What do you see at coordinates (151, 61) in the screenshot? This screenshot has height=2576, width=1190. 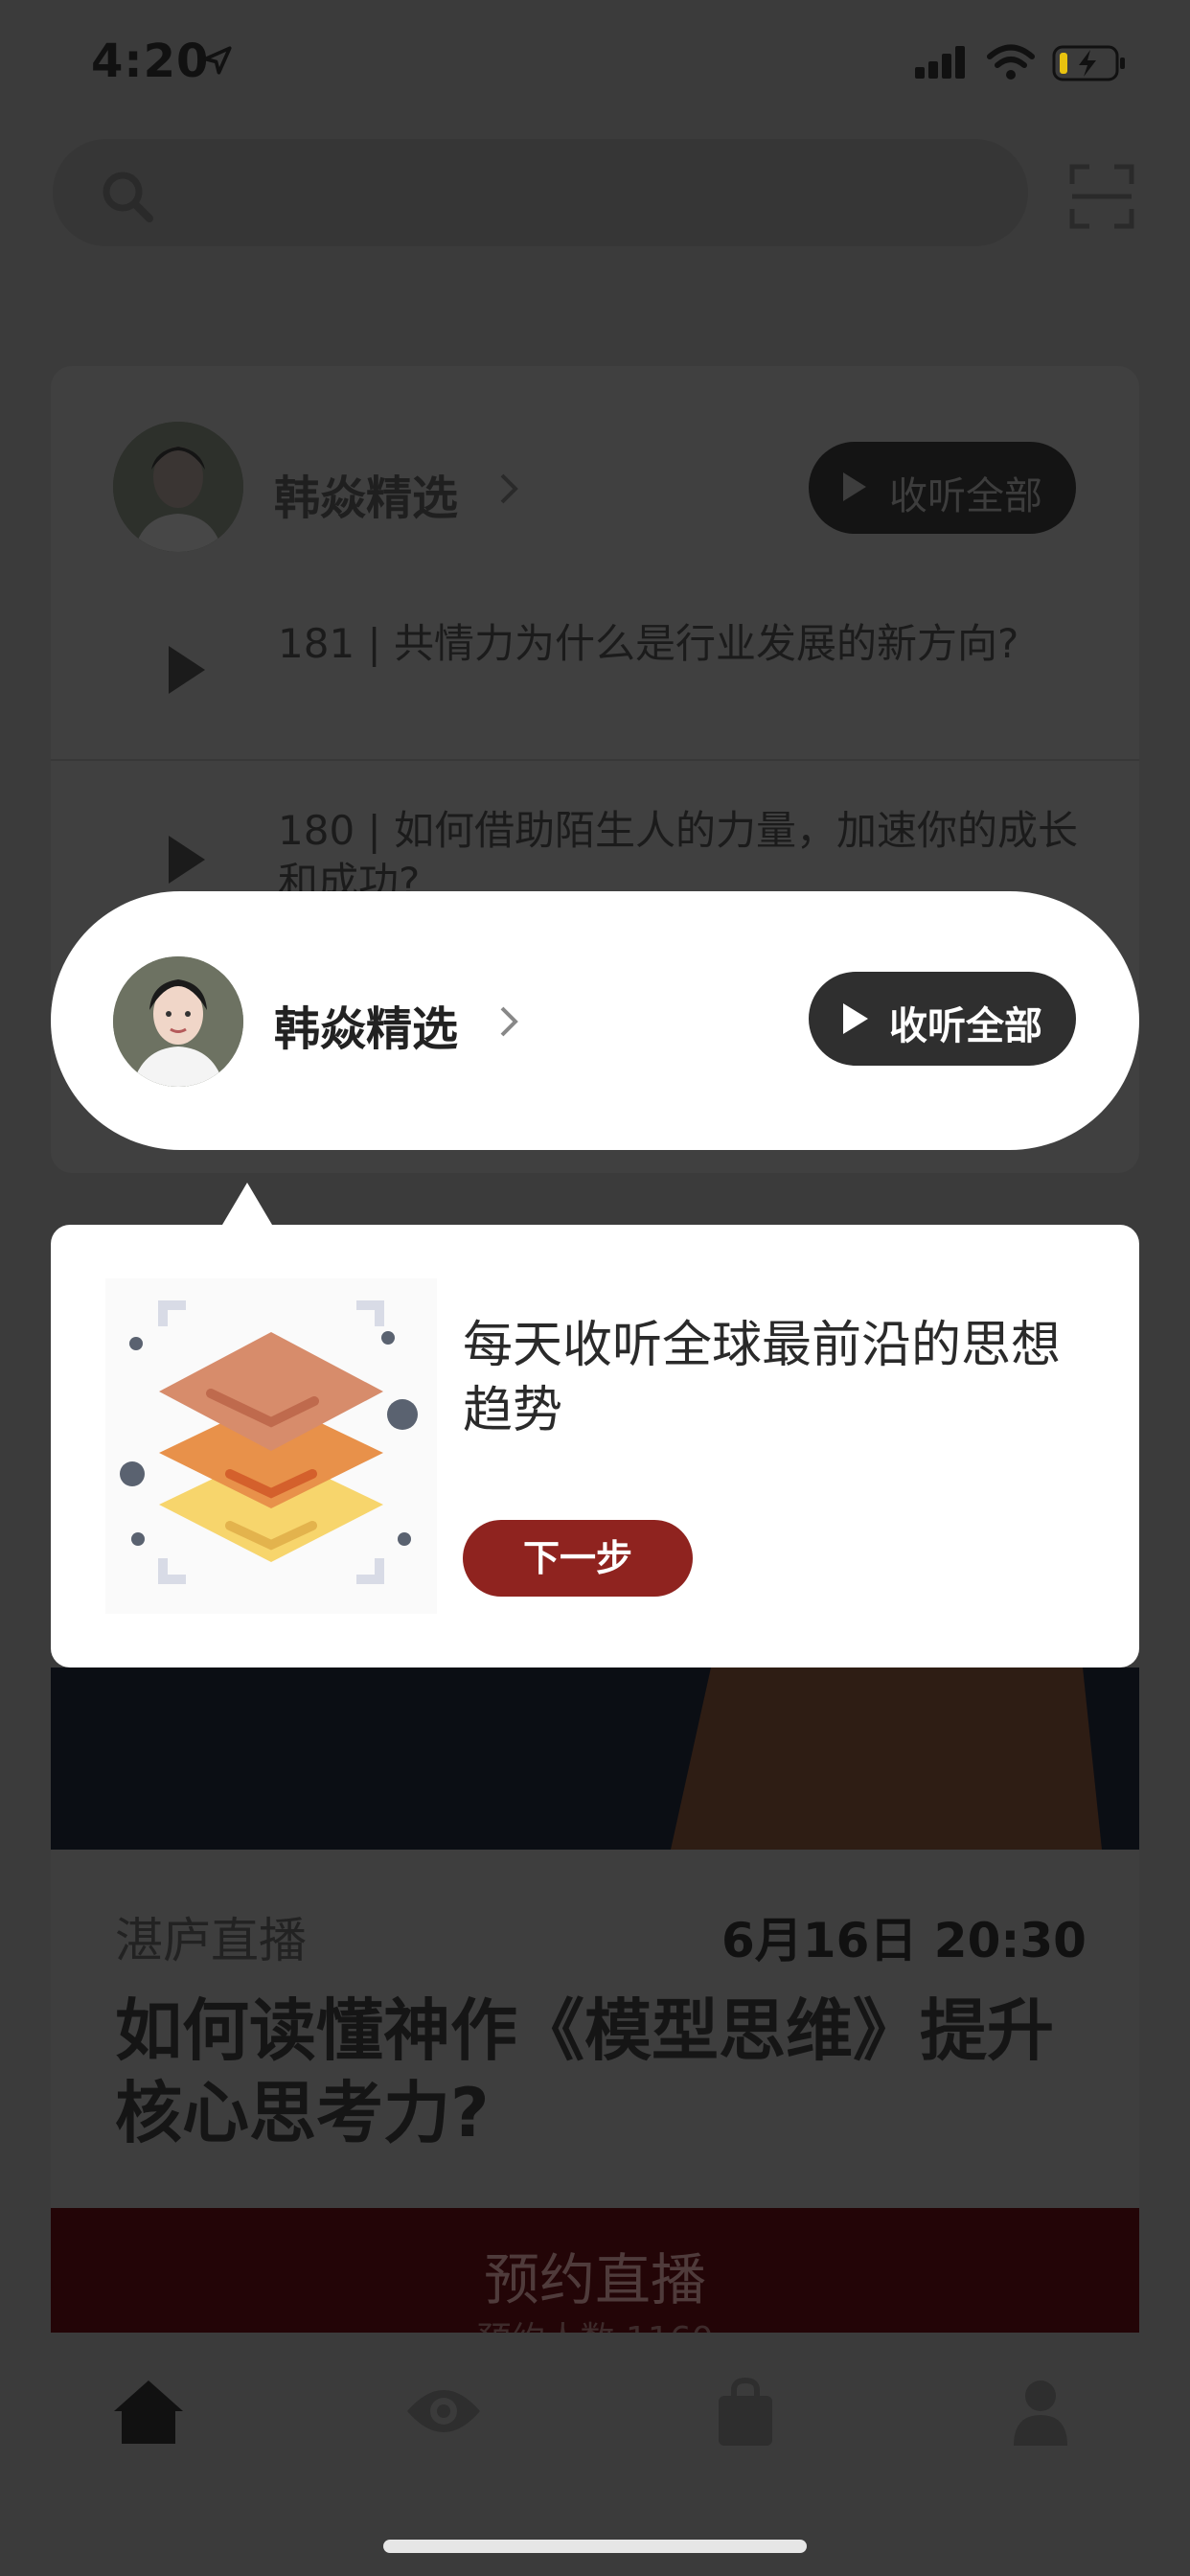 I see `status-time: 4:20` at bounding box center [151, 61].